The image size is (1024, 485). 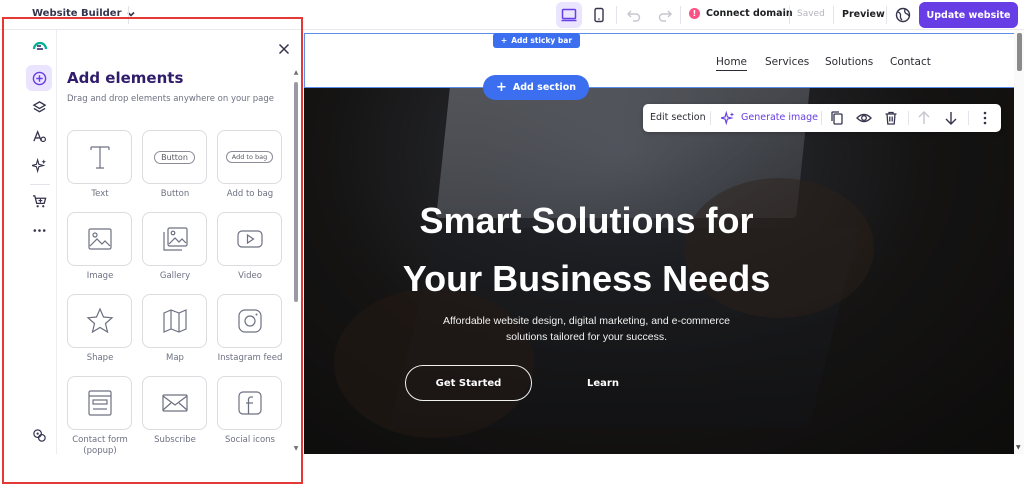 I want to click on more-vertical-icon, so click(x=985, y=118).